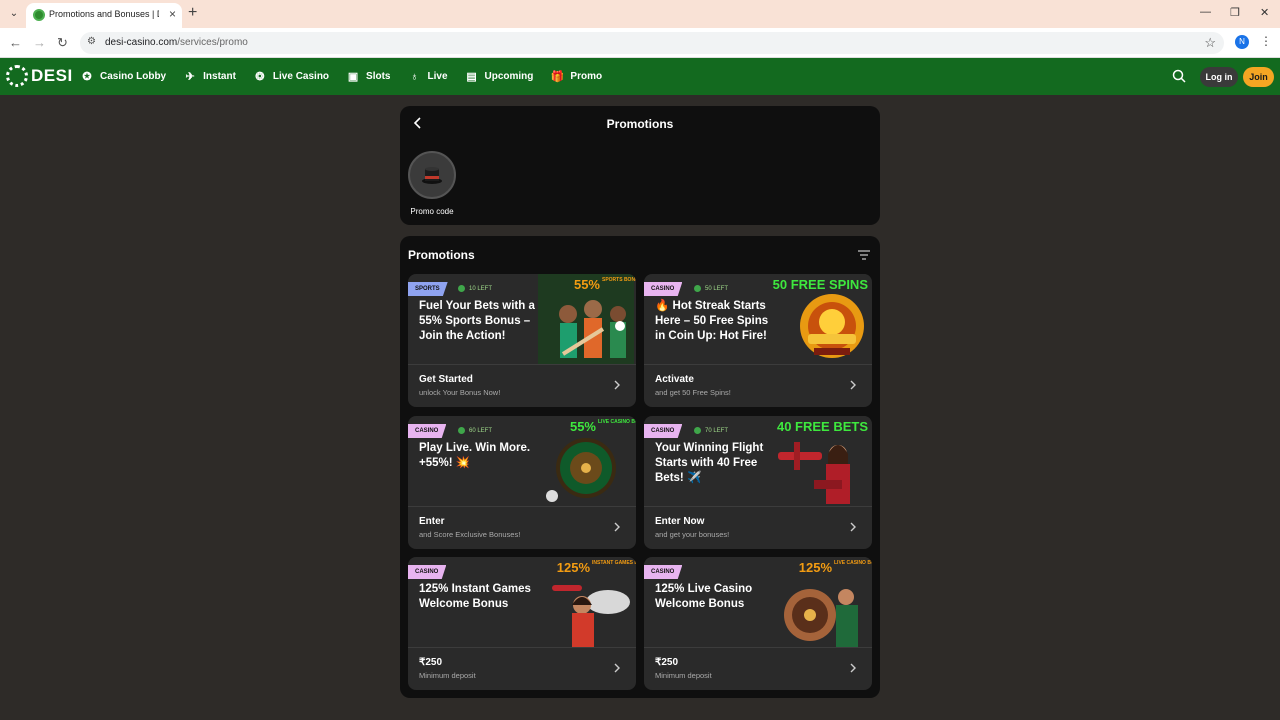 The height and width of the screenshot is (720, 1280). What do you see at coordinates (15, 42) in the screenshot?
I see `back-arrow-icon: ←` at bounding box center [15, 42].